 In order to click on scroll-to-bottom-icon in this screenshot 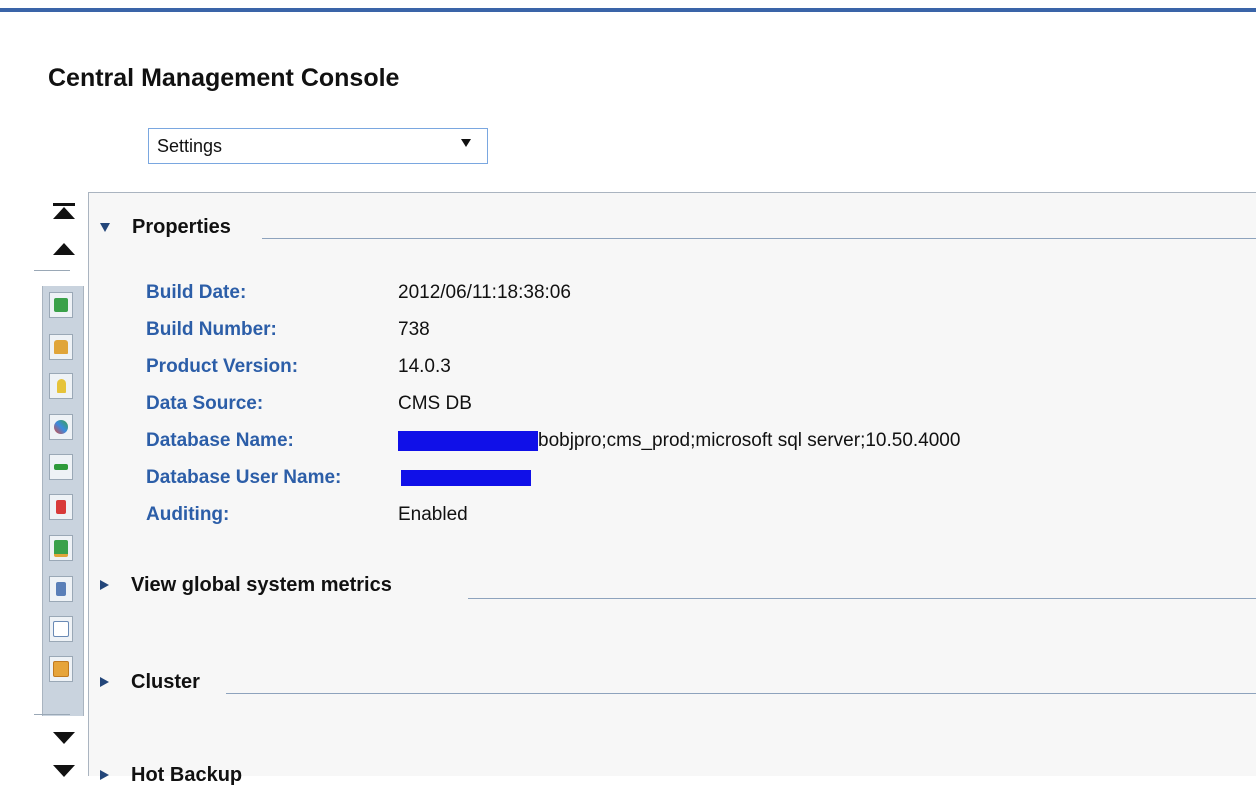, I will do `click(64, 771)`.